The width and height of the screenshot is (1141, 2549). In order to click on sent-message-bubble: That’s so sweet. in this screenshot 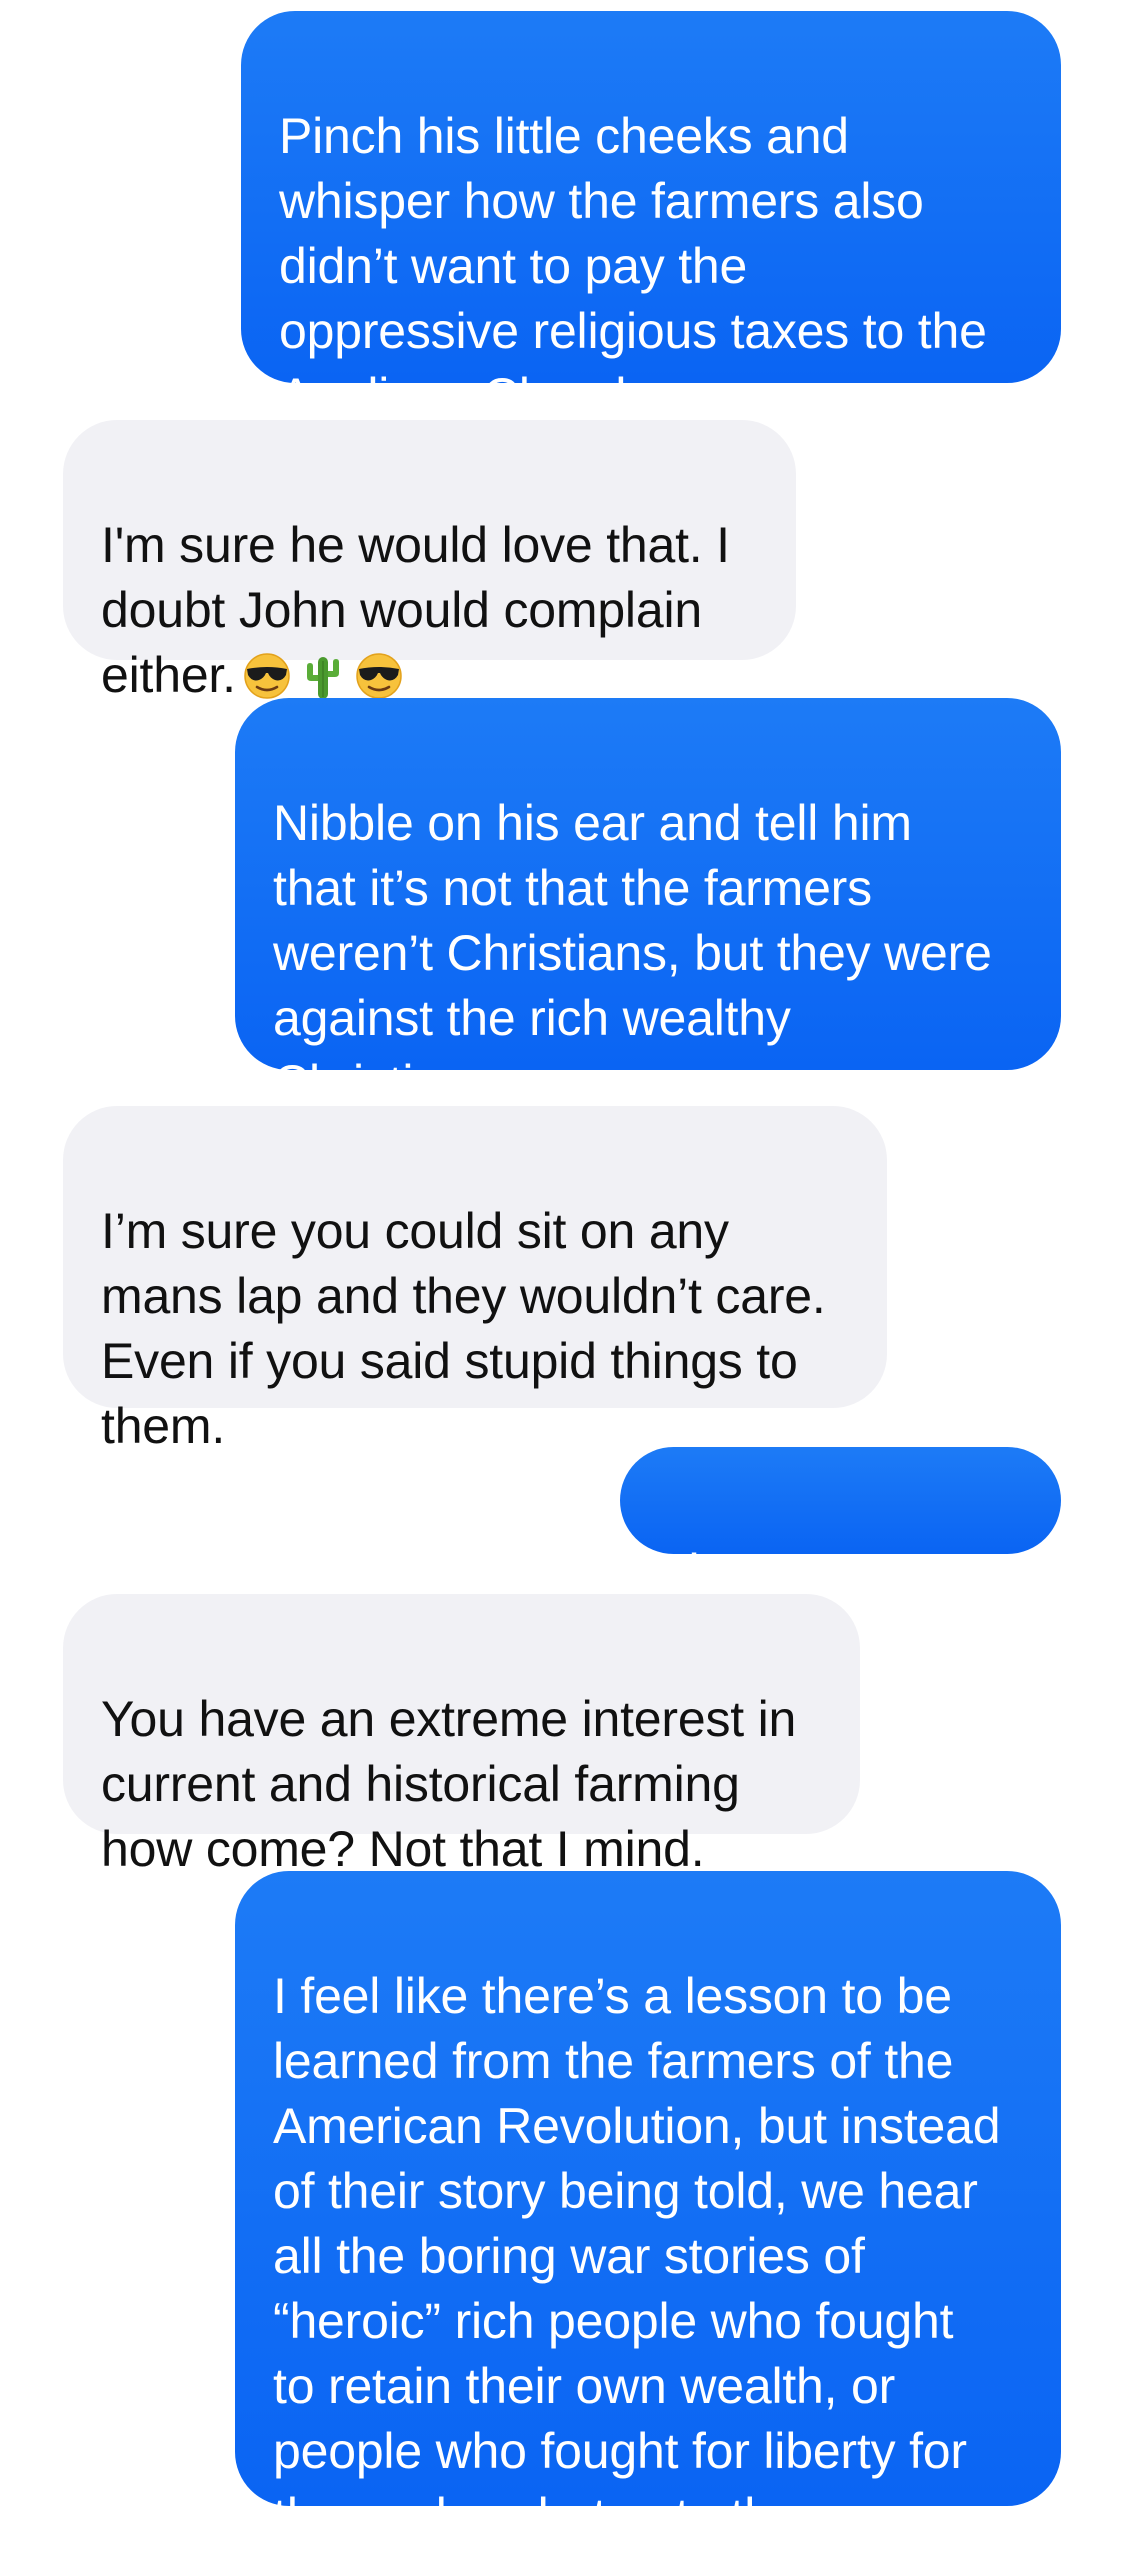, I will do `click(840, 1523)`.